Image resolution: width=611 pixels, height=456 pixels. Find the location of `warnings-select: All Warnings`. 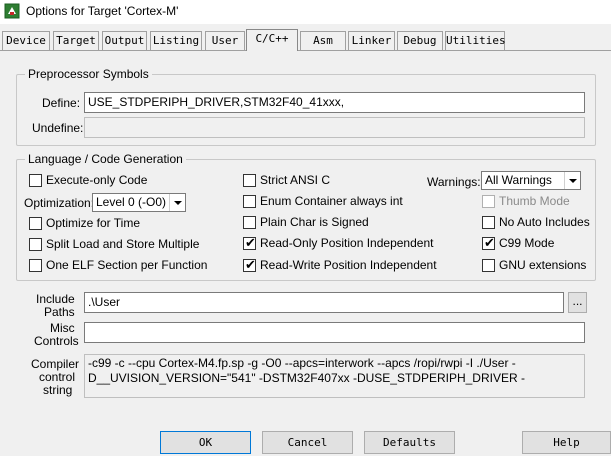

warnings-select: All Warnings is located at coordinates (531, 180).